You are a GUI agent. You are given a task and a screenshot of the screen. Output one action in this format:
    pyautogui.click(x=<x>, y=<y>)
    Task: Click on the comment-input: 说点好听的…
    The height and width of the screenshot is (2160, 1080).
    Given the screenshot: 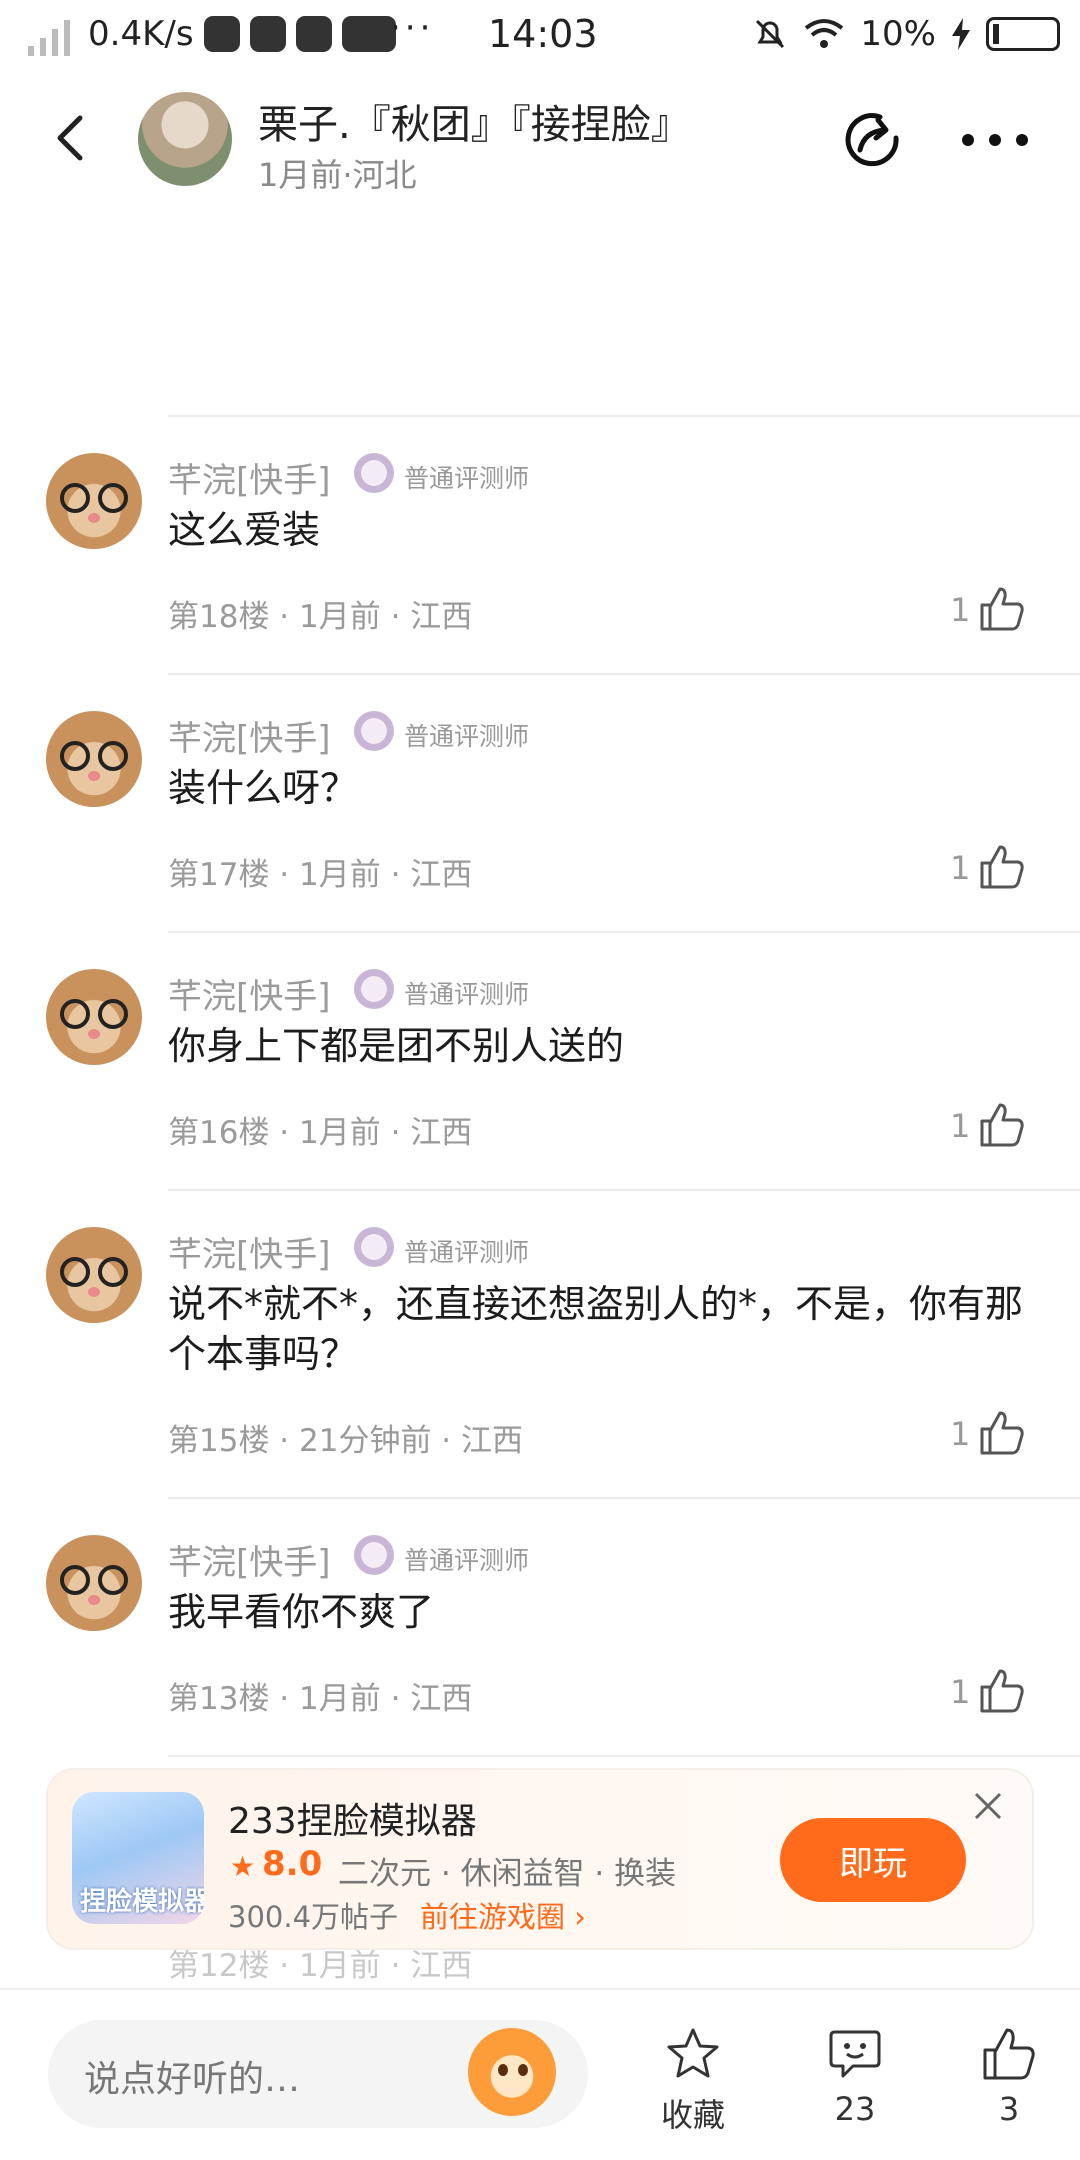 What is the action you would take?
    pyautogui.click(x=318, y=2074)
    